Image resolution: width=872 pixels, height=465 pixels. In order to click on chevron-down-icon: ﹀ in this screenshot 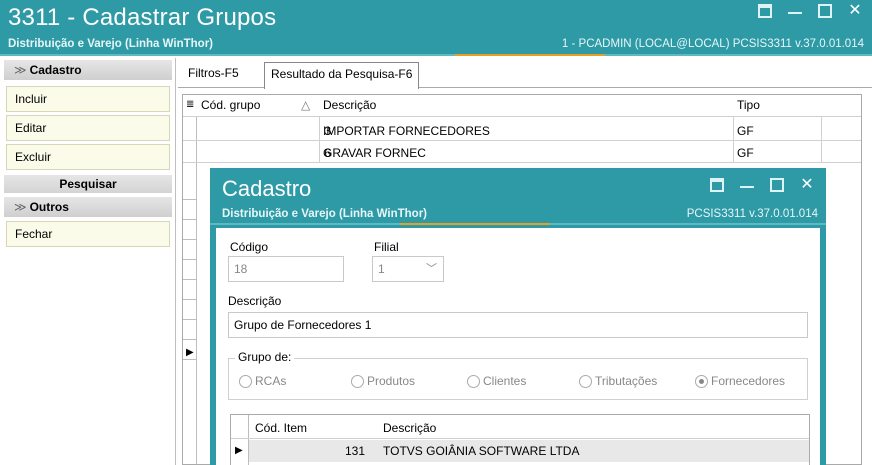, I will do `click(431, 269)`.